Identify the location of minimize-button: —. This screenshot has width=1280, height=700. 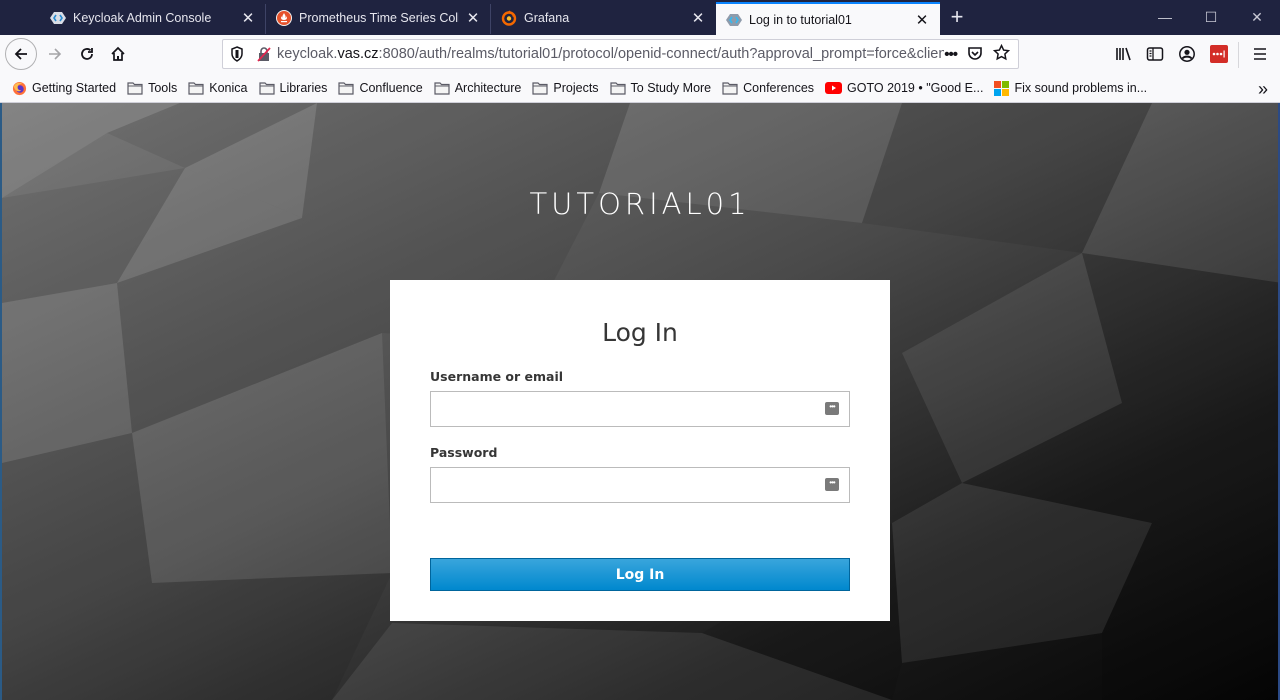
(1165, 17).